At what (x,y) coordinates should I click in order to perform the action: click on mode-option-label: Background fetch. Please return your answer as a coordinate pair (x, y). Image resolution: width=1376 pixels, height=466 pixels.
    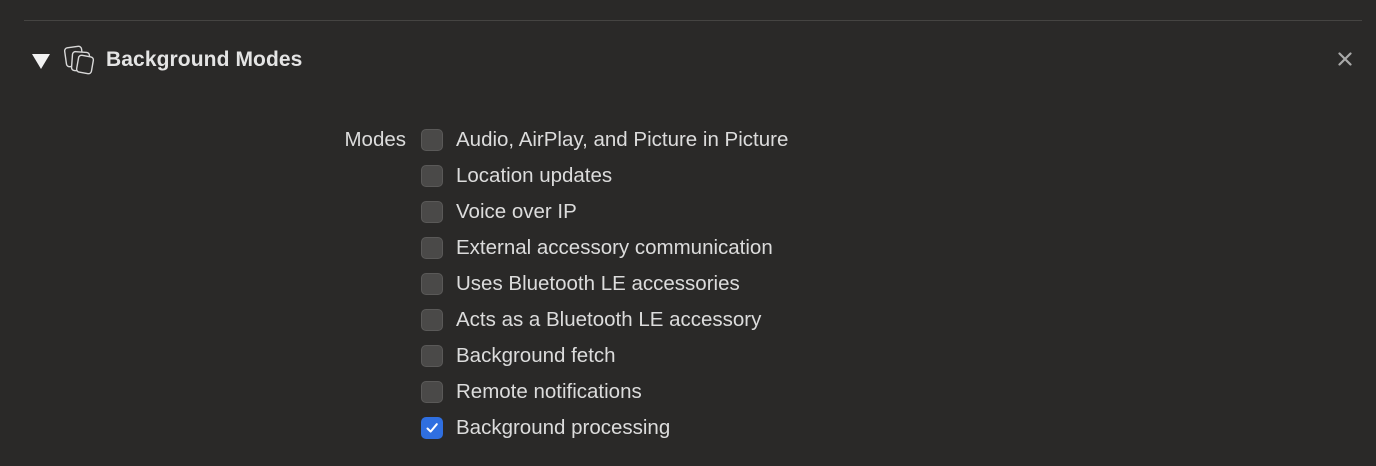
    Looking at the image, I should click on (536, 355).